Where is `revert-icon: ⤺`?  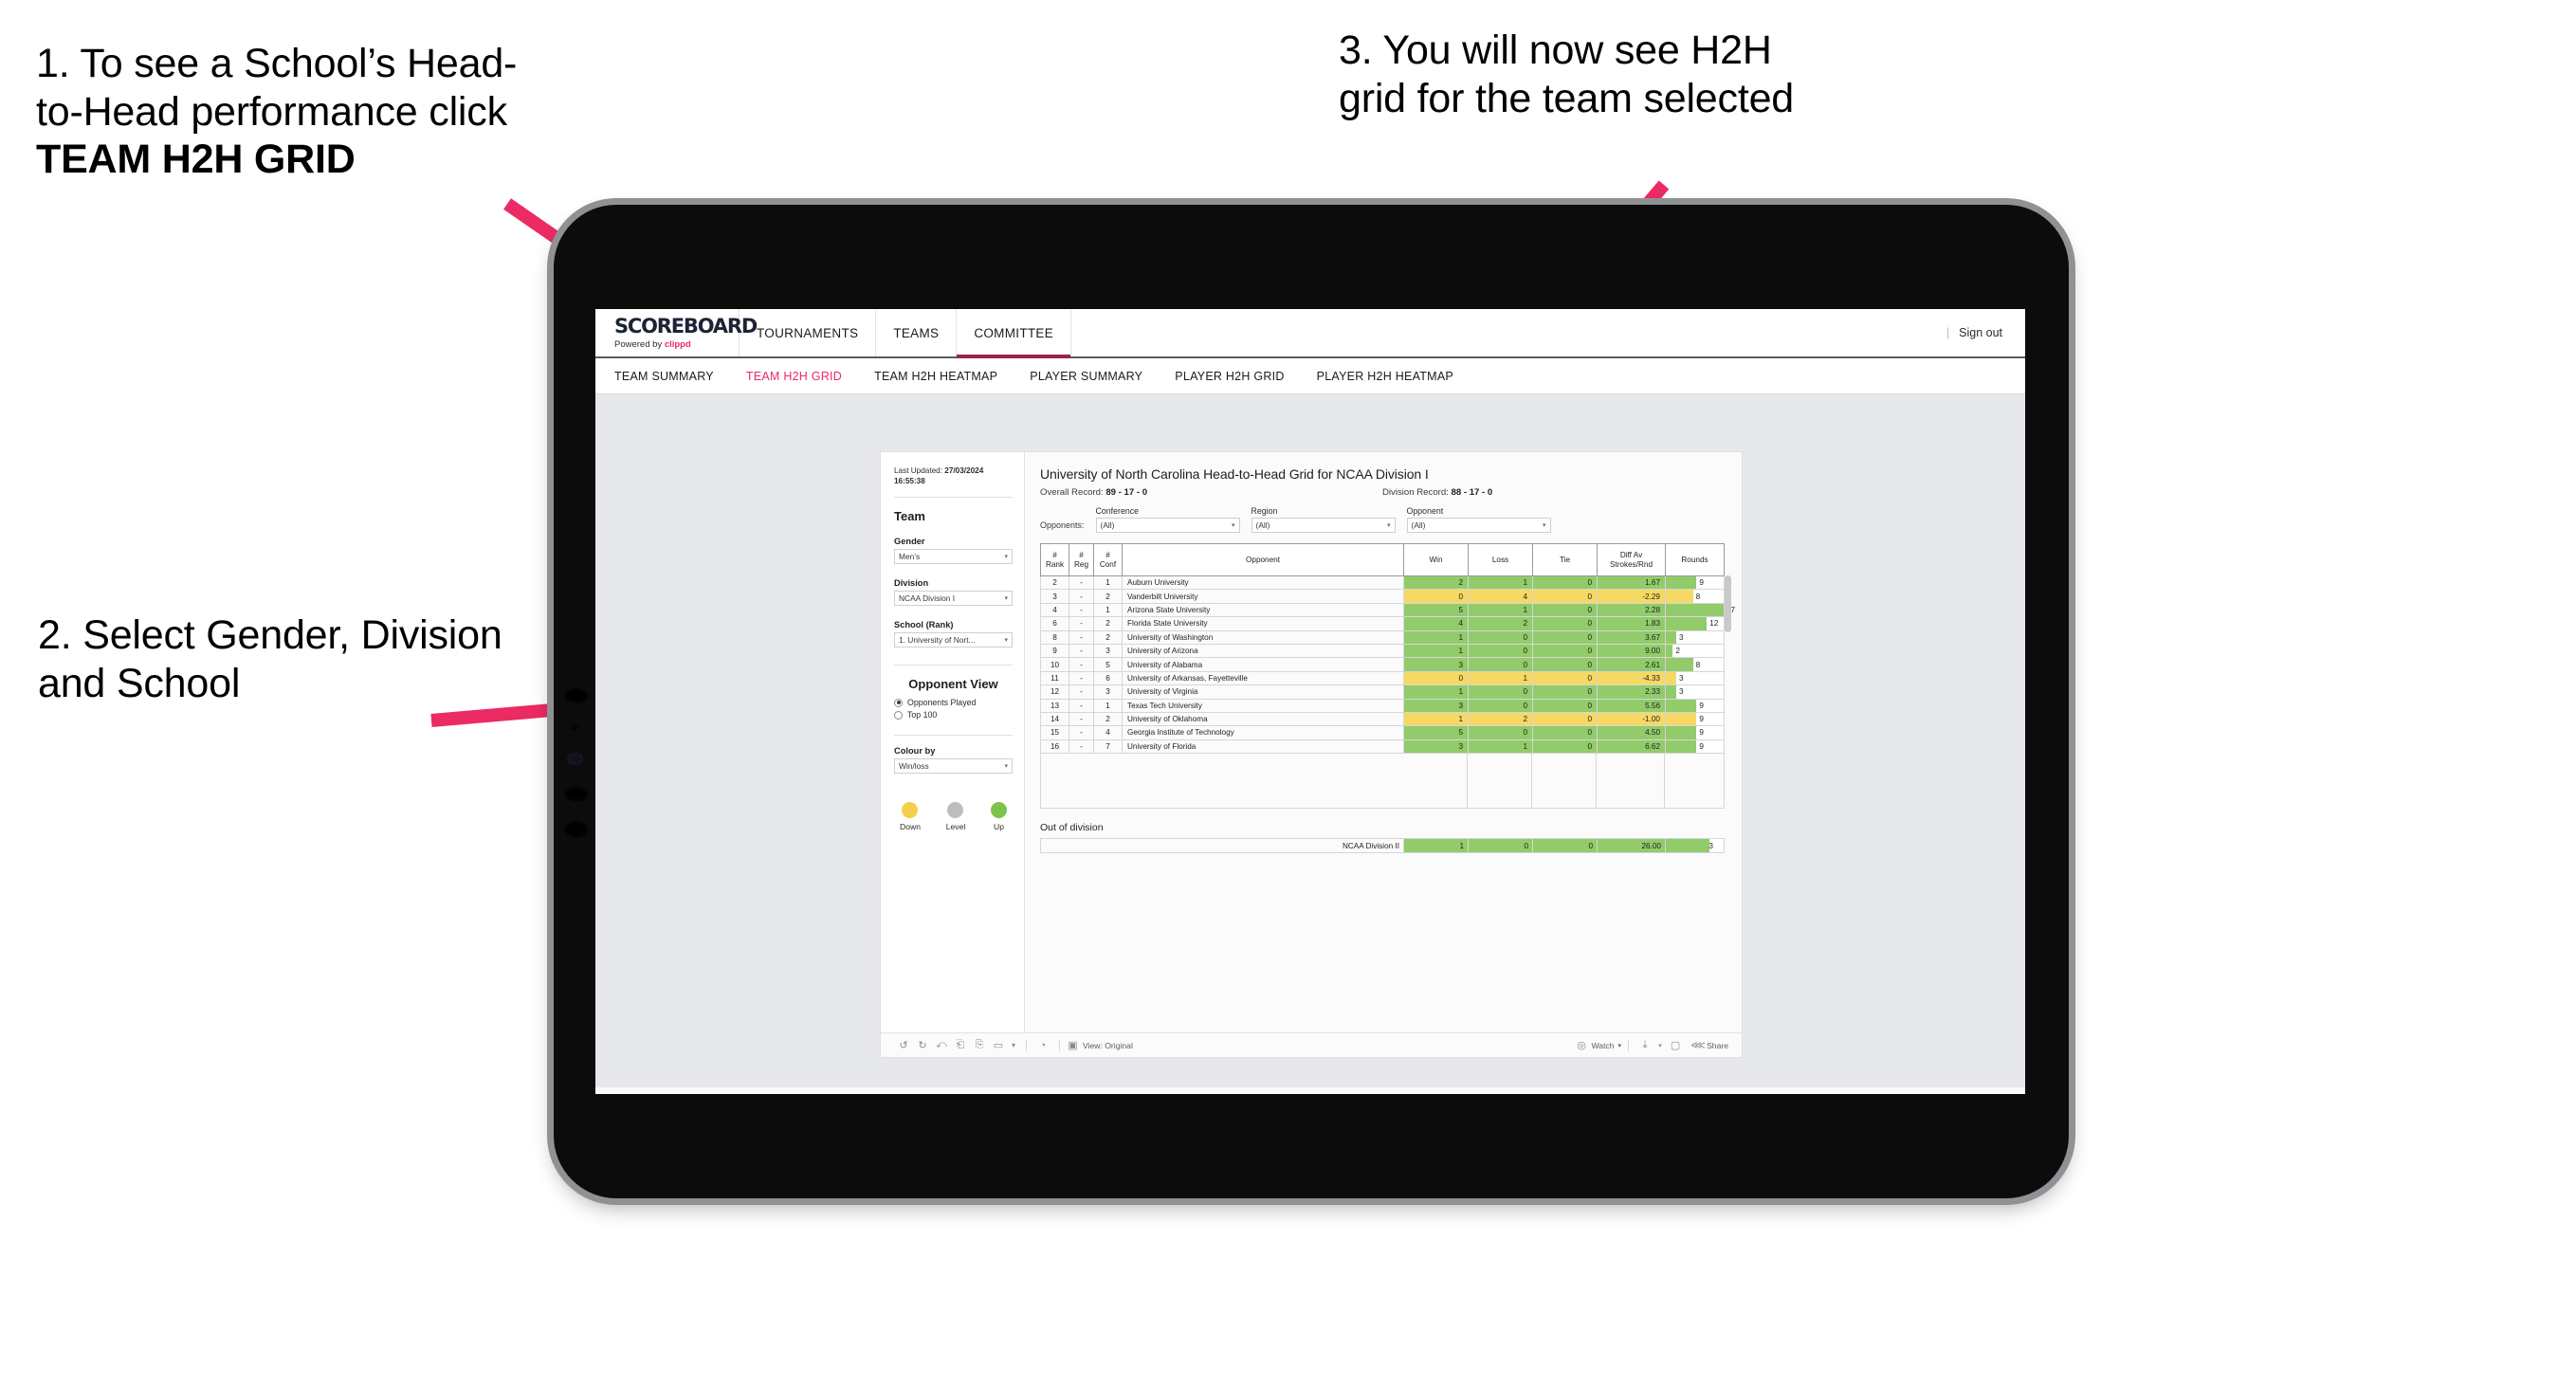 revert-icon: ⤺ is located at coordinates (941, 1045).